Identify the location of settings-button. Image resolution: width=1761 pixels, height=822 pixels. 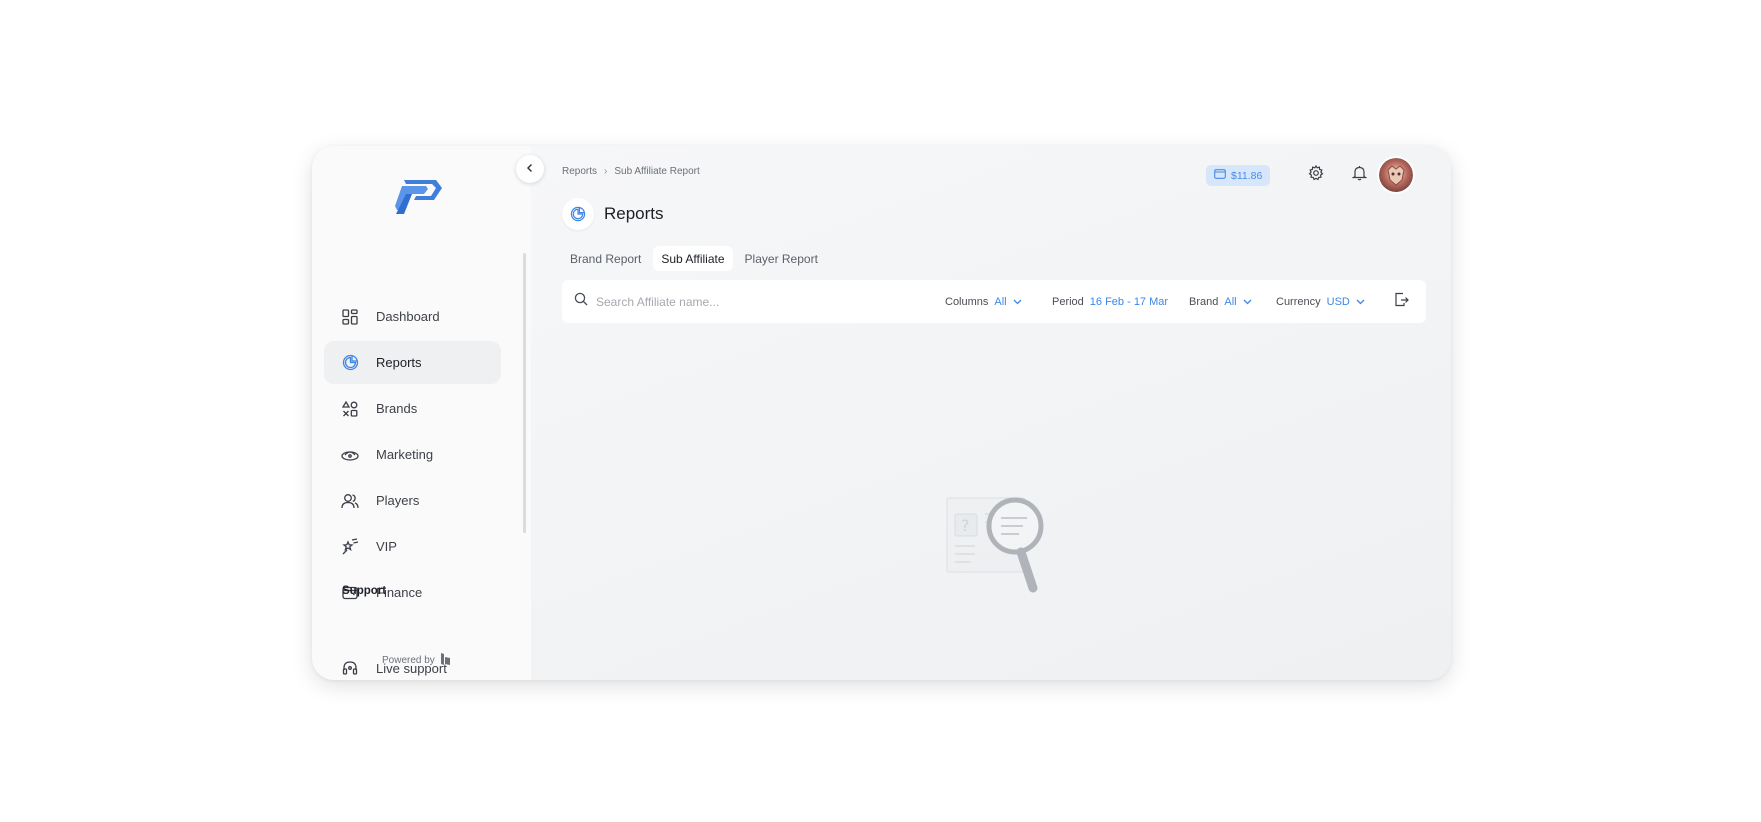
(1316, 175).